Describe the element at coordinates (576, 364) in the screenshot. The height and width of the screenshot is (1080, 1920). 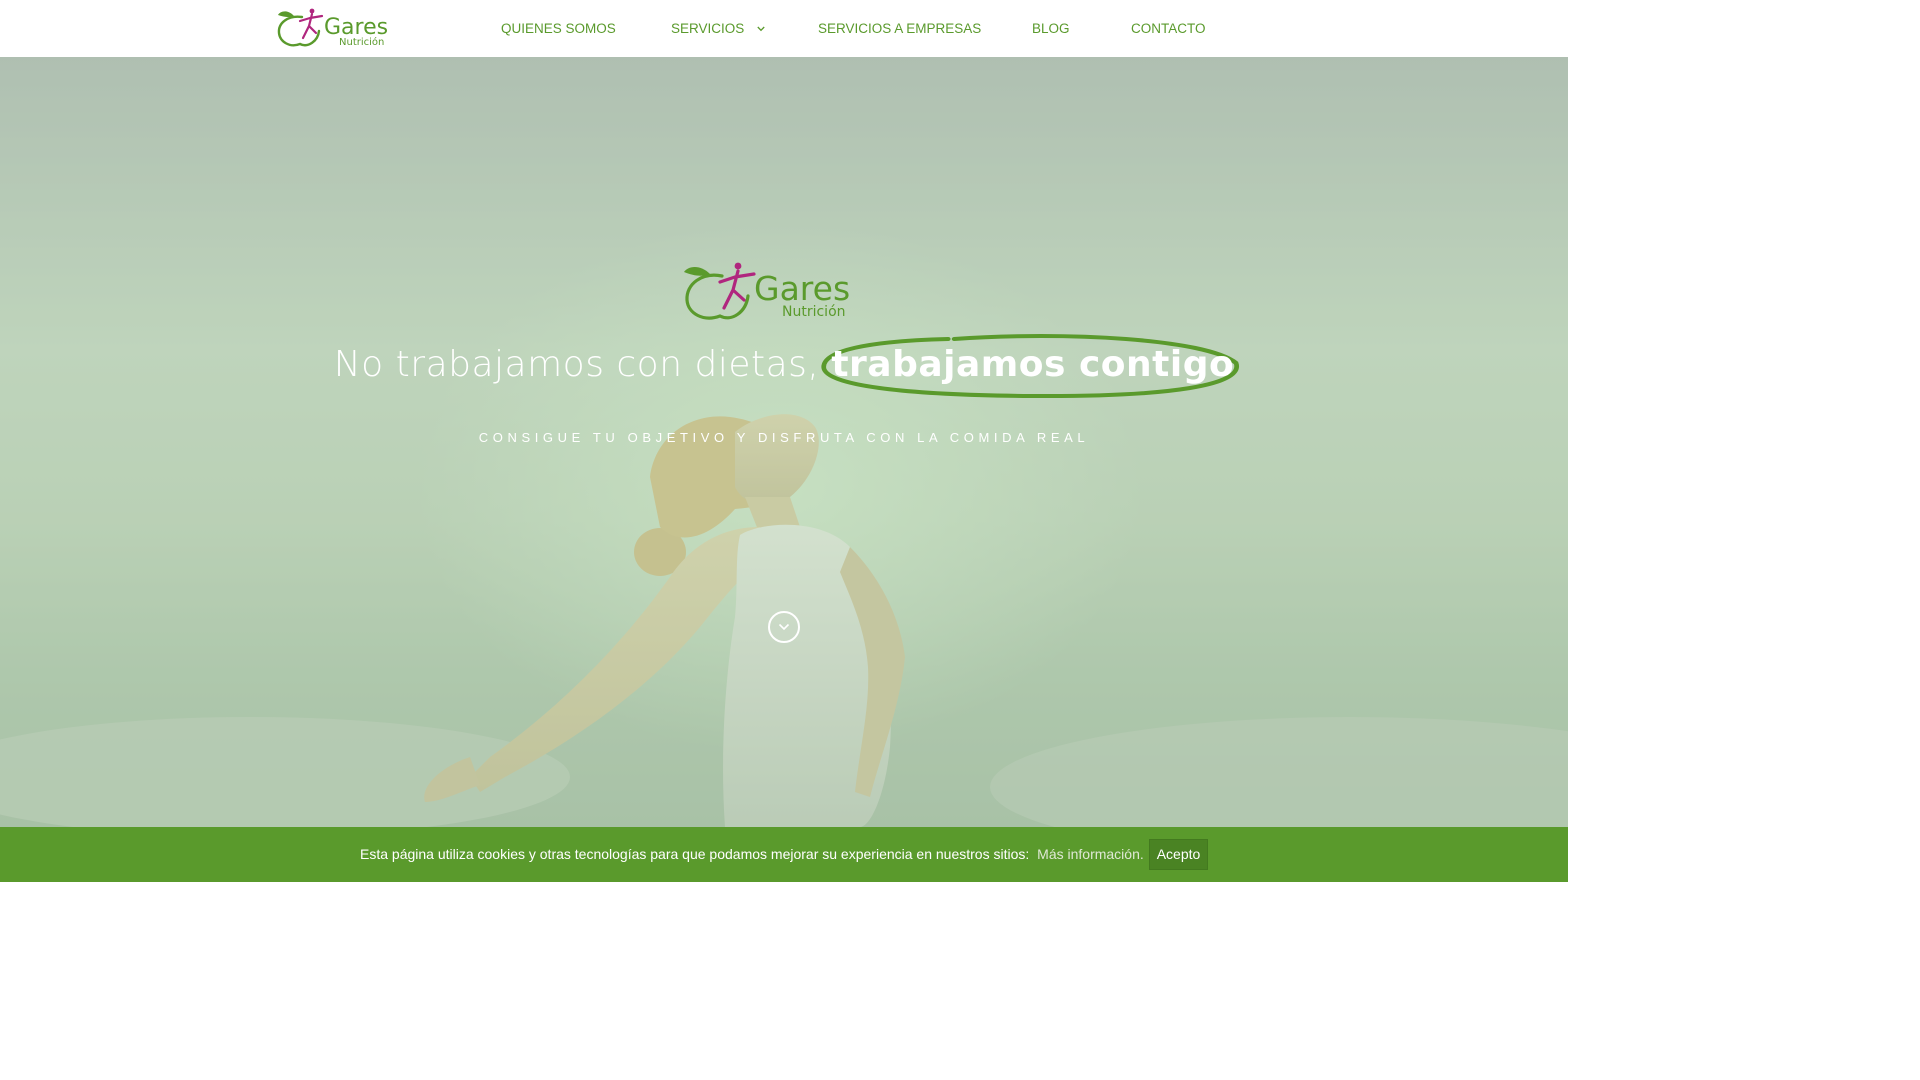
I see `headline-lead: No trabajamos con dietas,` at that location.